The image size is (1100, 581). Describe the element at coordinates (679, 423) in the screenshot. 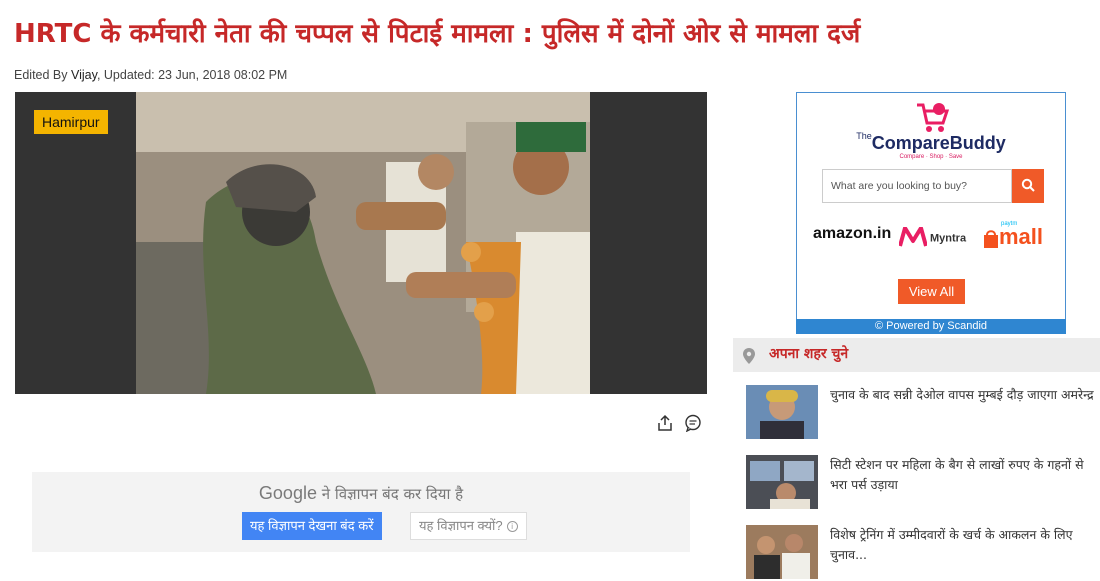

I see `article-tools` at that location.